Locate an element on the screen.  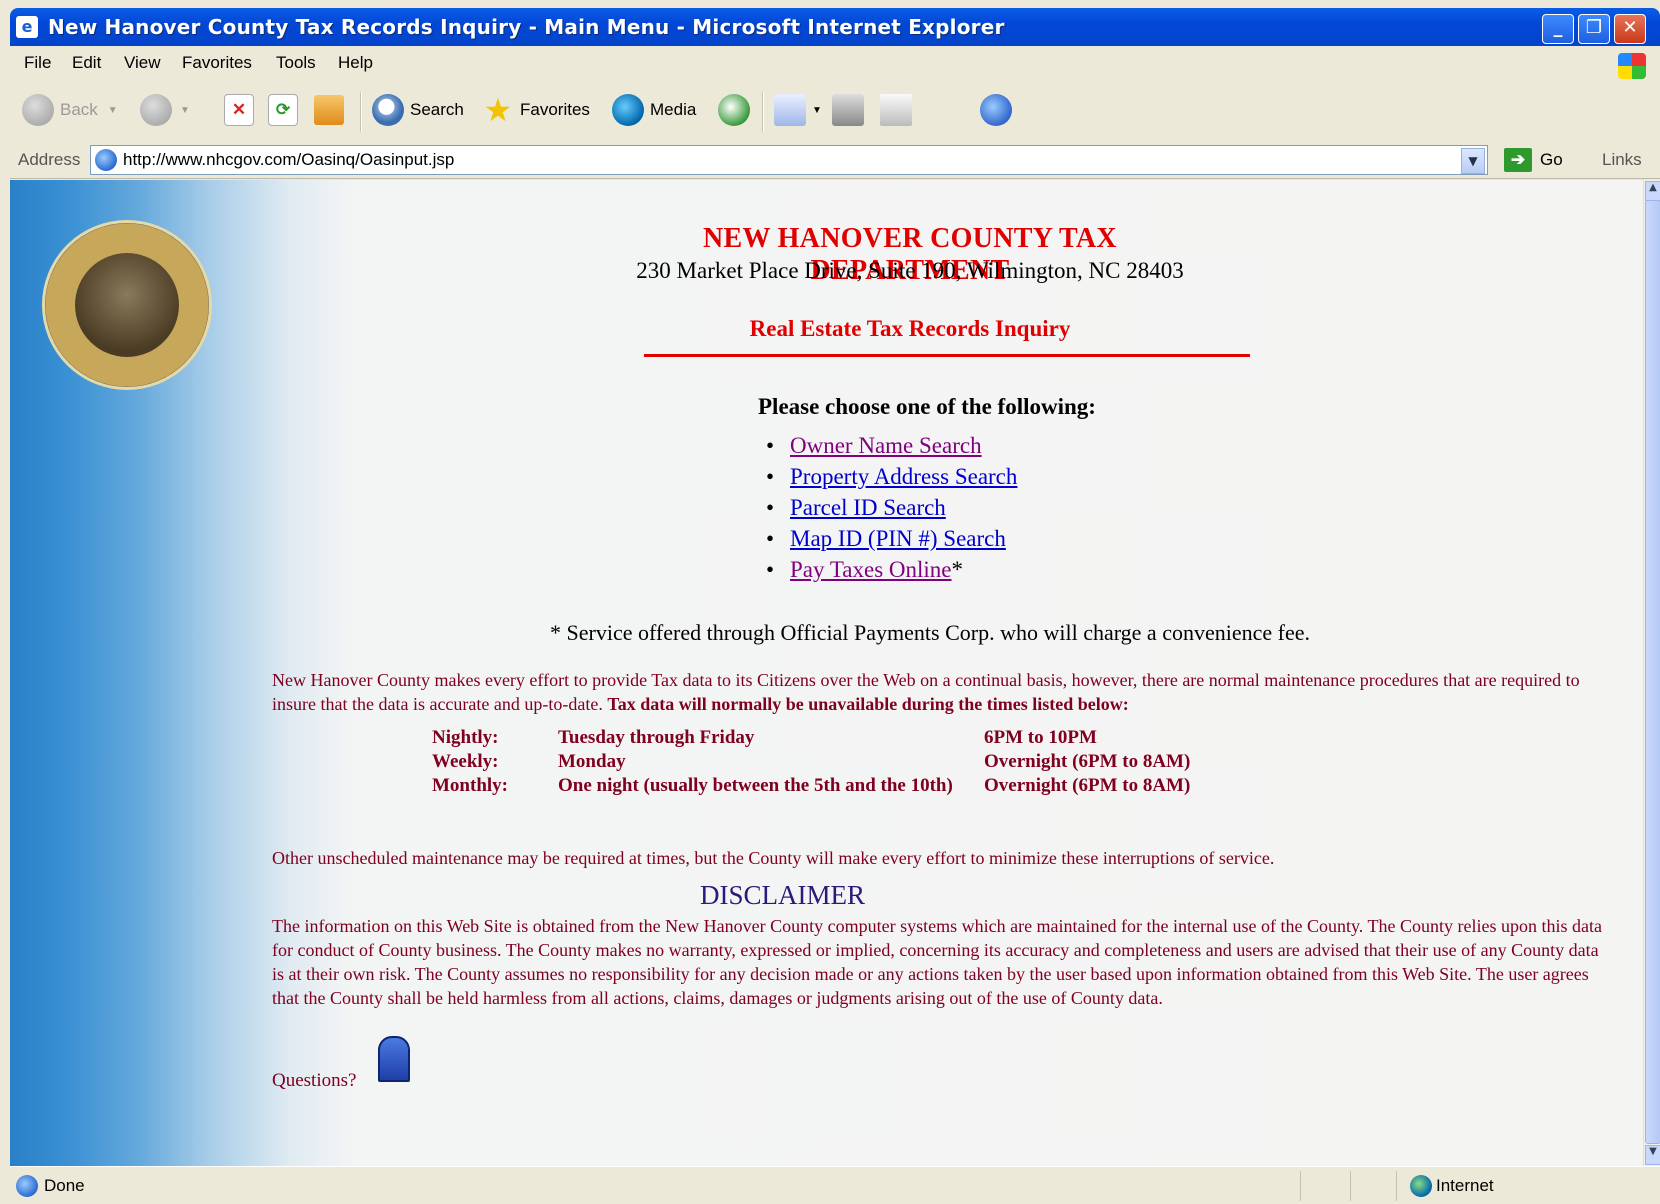
vertical-scrollbar: ▲ ▼ is located at coordinates (1651, 673).